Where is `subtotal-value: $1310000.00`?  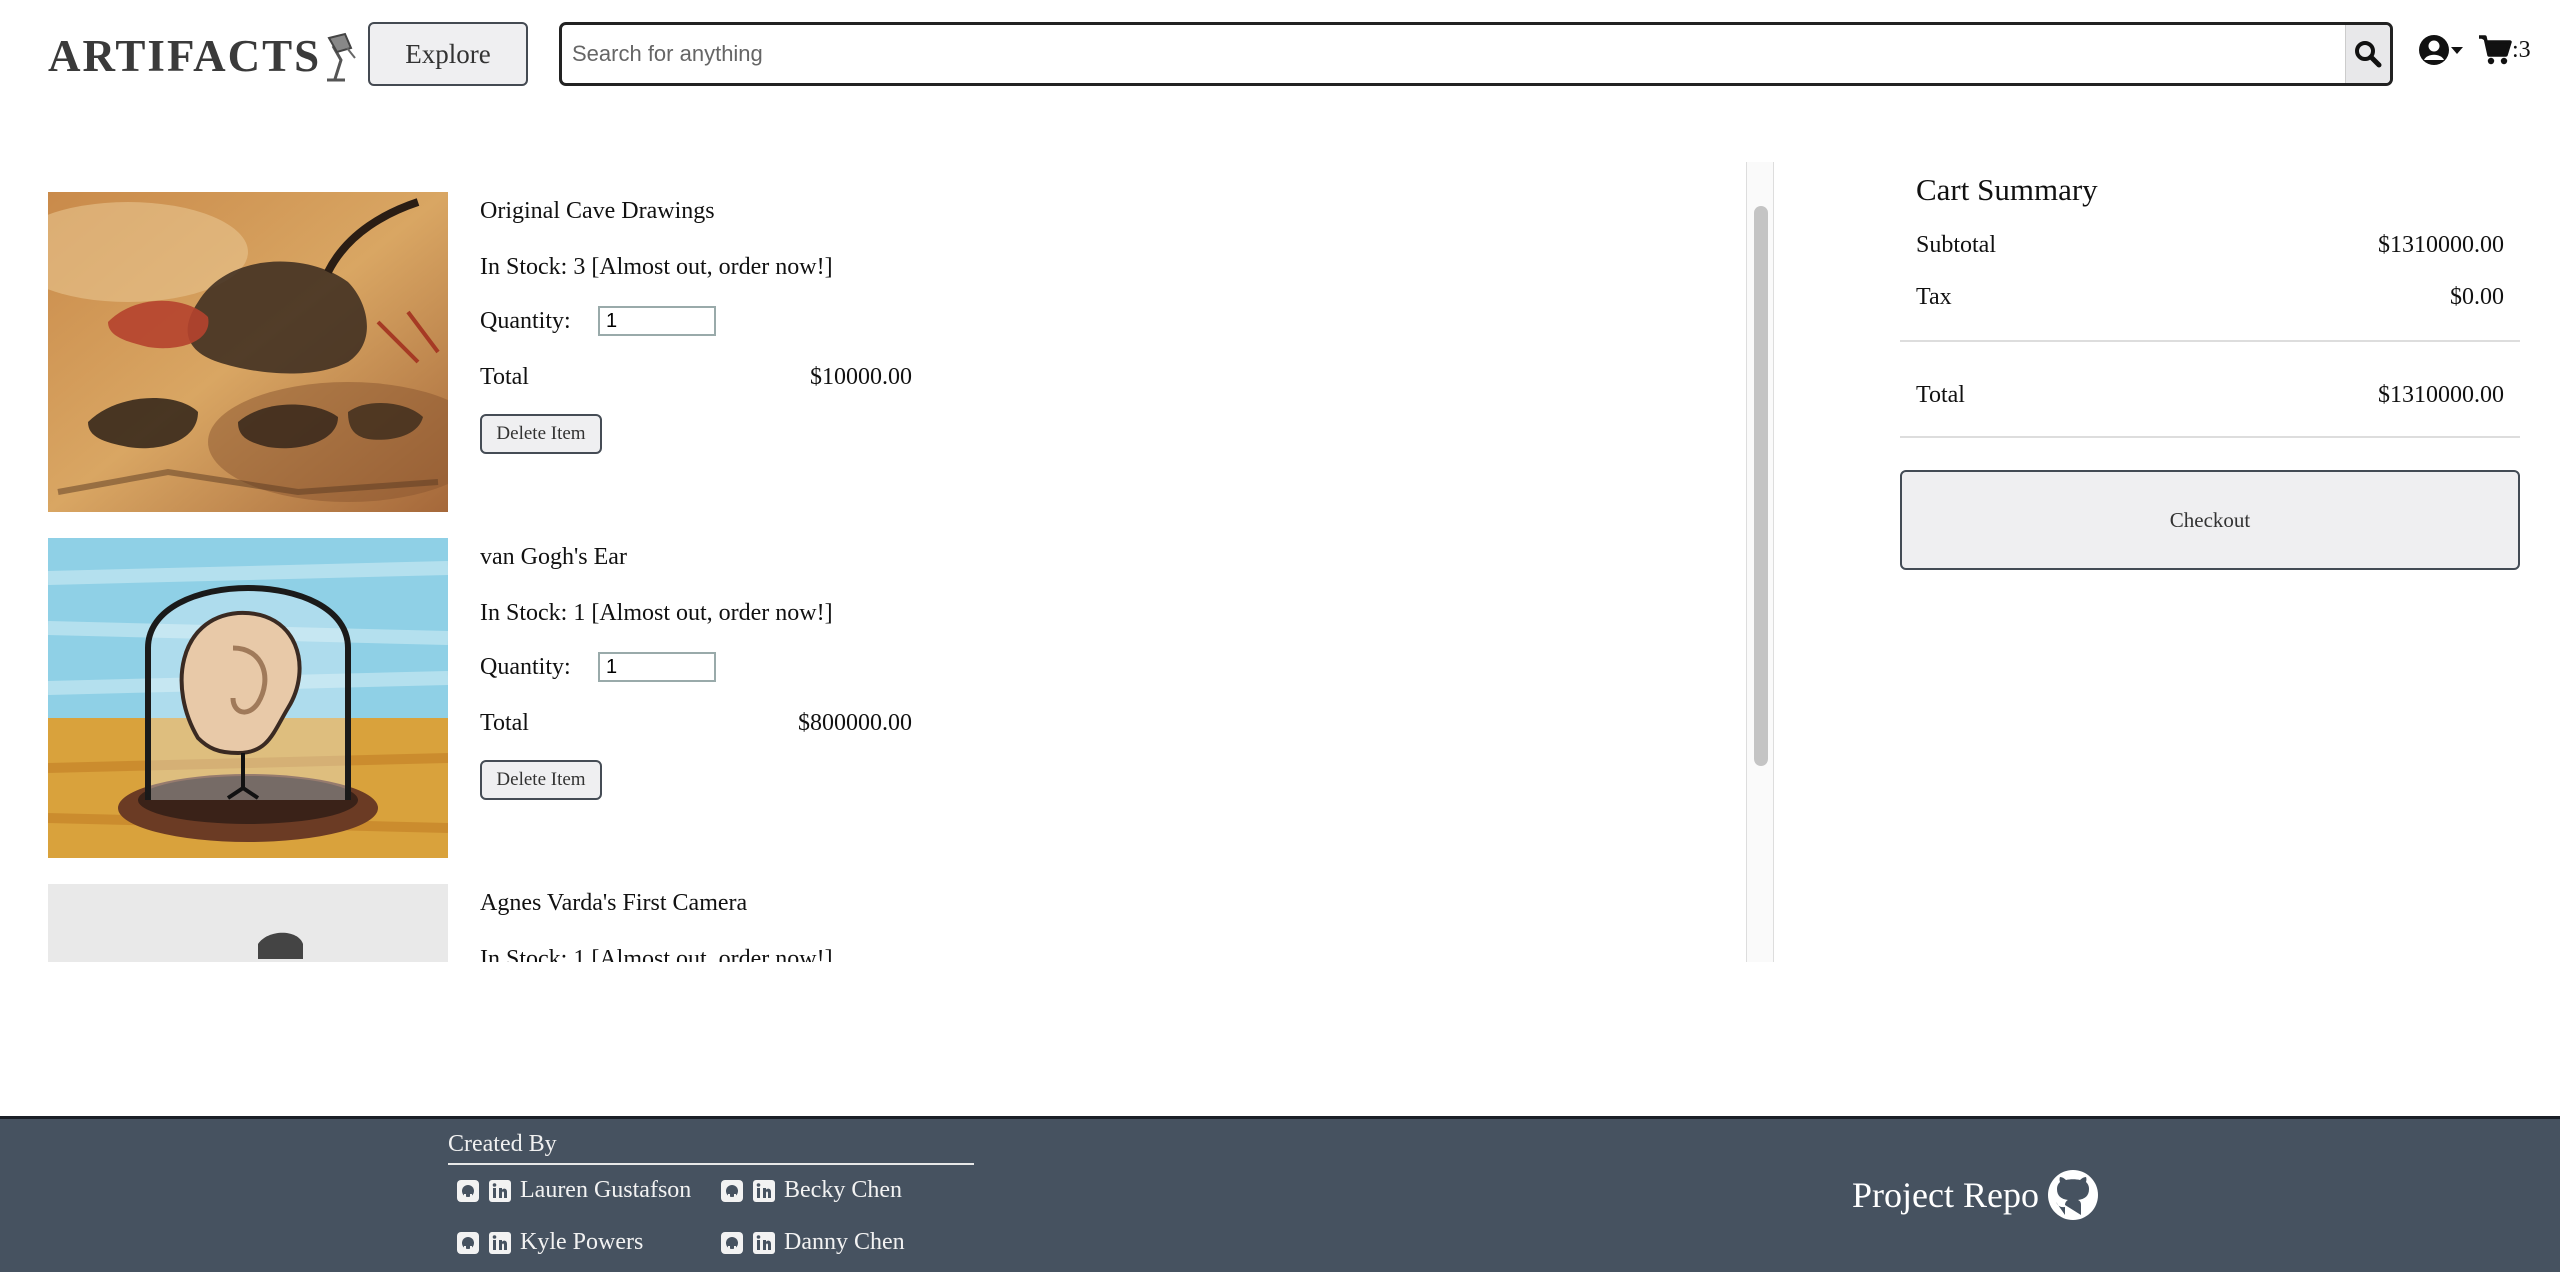
subtotal-value: $1310000.00 is located at coordinates (2441, 245).